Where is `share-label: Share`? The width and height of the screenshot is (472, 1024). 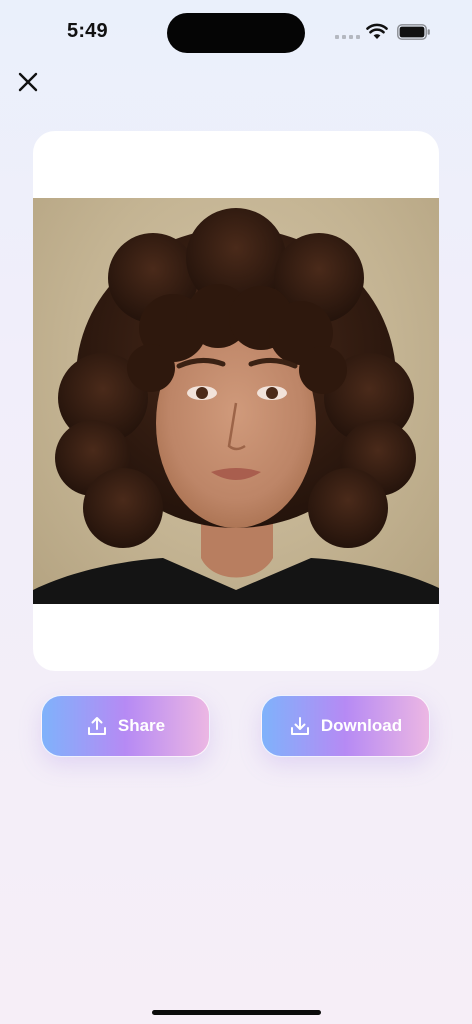
share-label: Share is located at coordinates (141, 725).